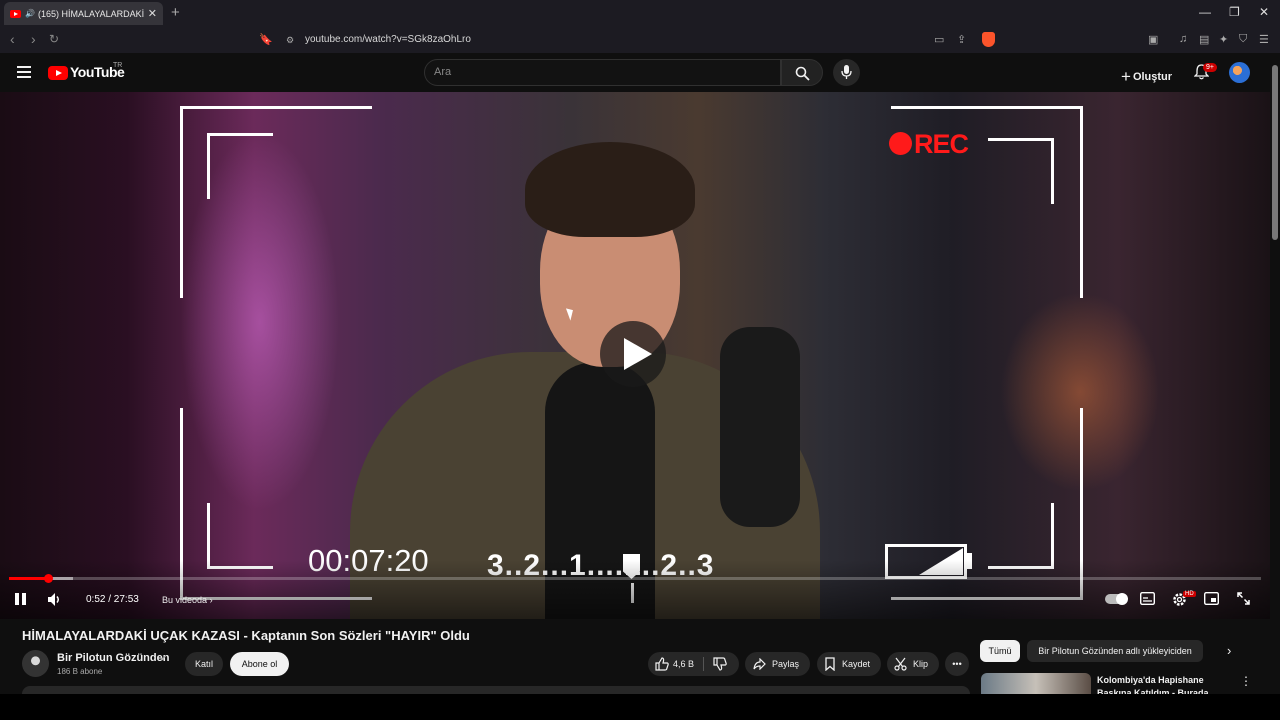 The image size is (1280, 720). Describe the element at coordinates (80, 671) in the screenshot. I see `subscriber-count: 186 B abone` at that location.